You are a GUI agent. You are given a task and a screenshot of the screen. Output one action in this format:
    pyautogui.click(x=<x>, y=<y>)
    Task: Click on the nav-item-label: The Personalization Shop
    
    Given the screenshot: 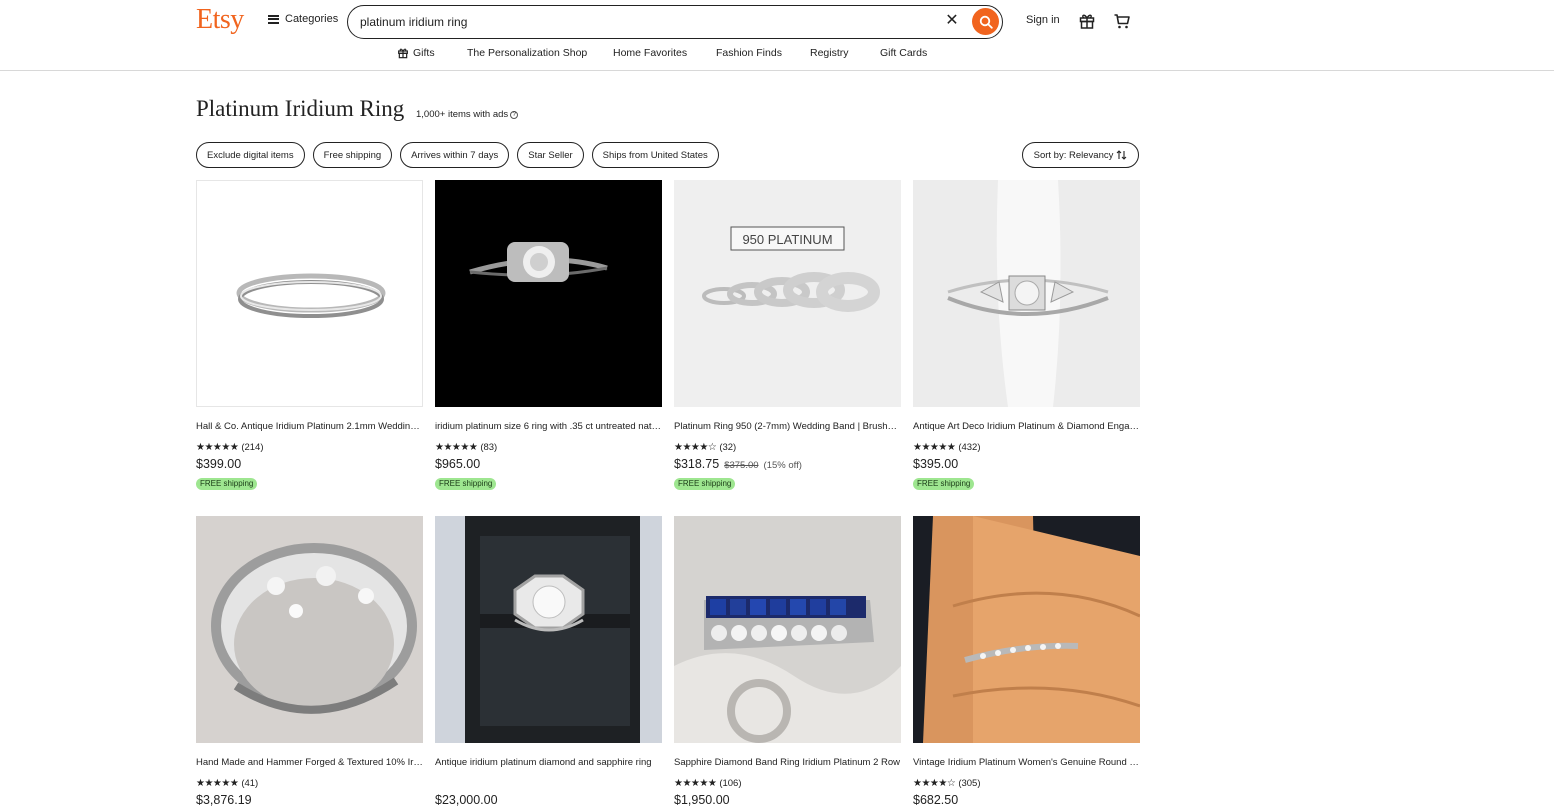 What is the action you would take?
    pyautogui.click(x=527, y=53)
    